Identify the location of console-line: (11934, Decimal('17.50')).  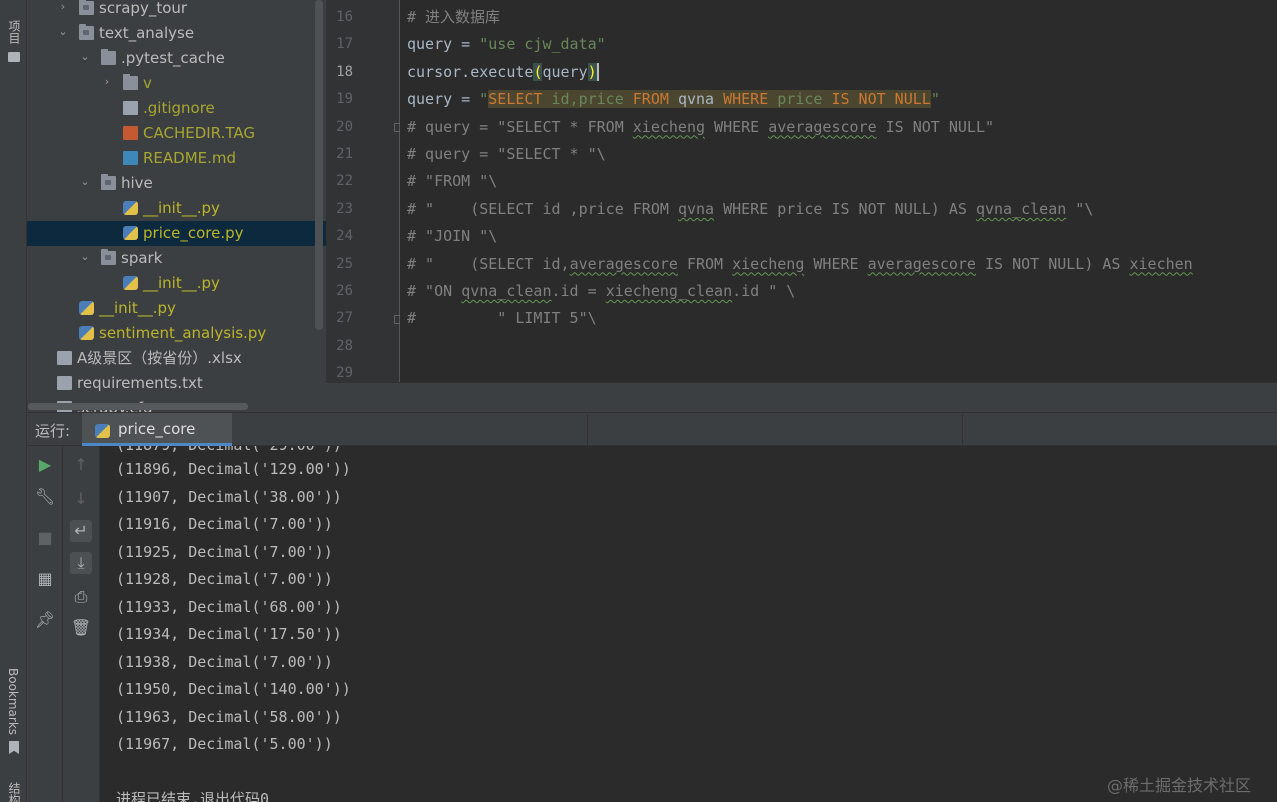
(229, 634).